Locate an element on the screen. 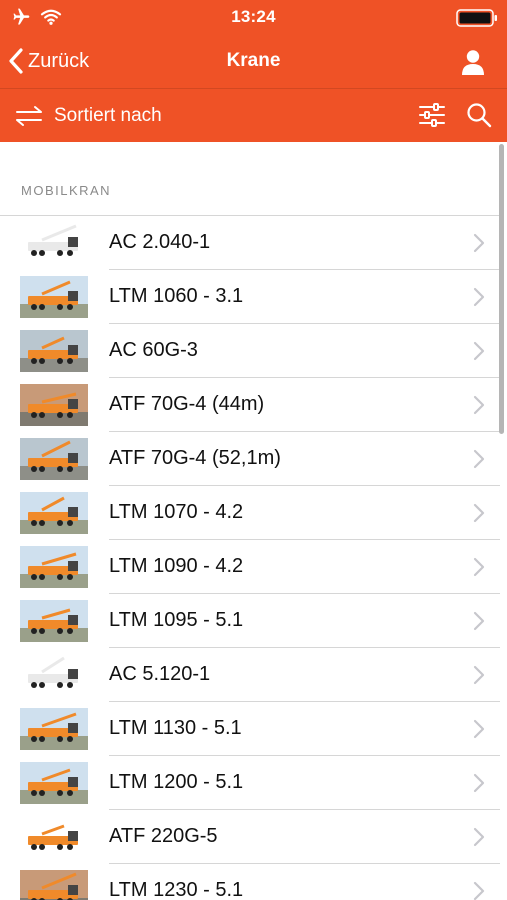  list-item: LTM 1200 - 5.1 is located at coordinates (250, 783).